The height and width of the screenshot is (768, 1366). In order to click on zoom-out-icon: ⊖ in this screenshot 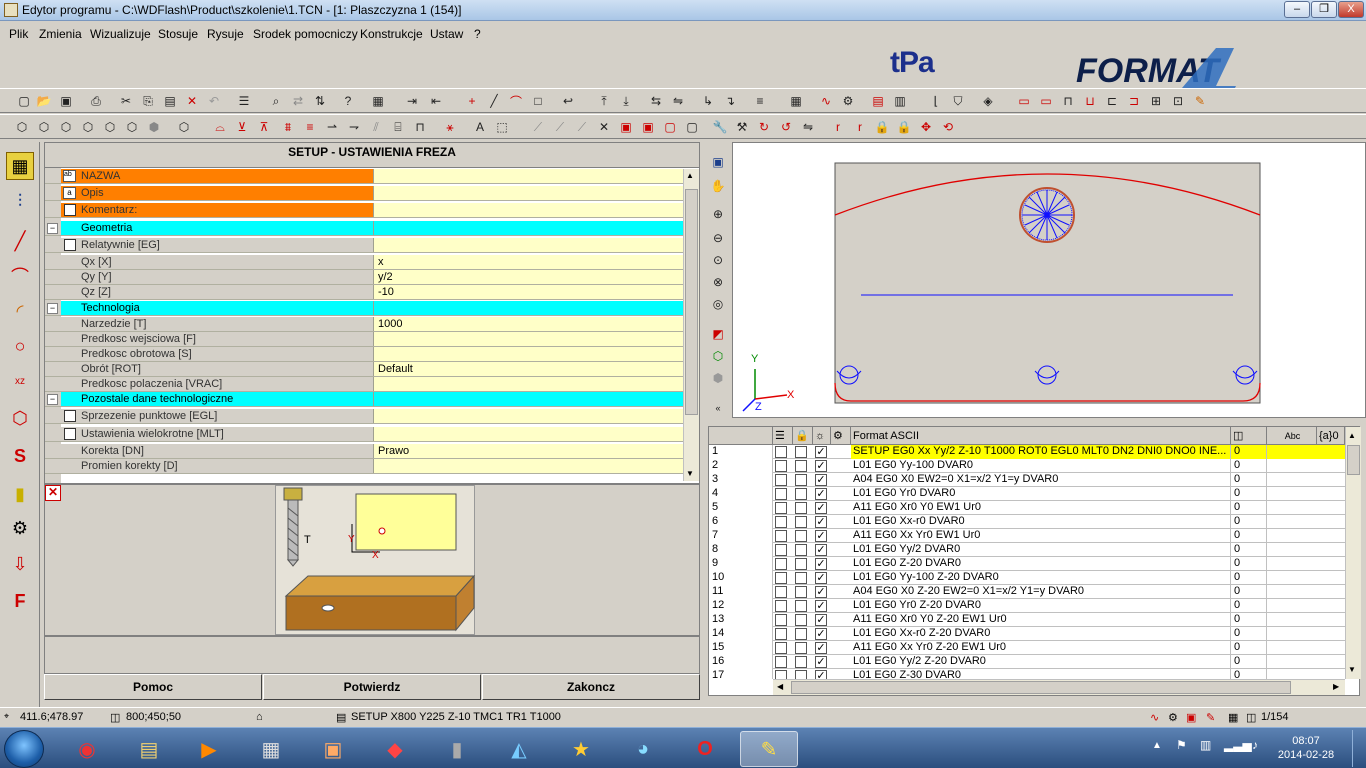, I will do `click(718, 238)`.